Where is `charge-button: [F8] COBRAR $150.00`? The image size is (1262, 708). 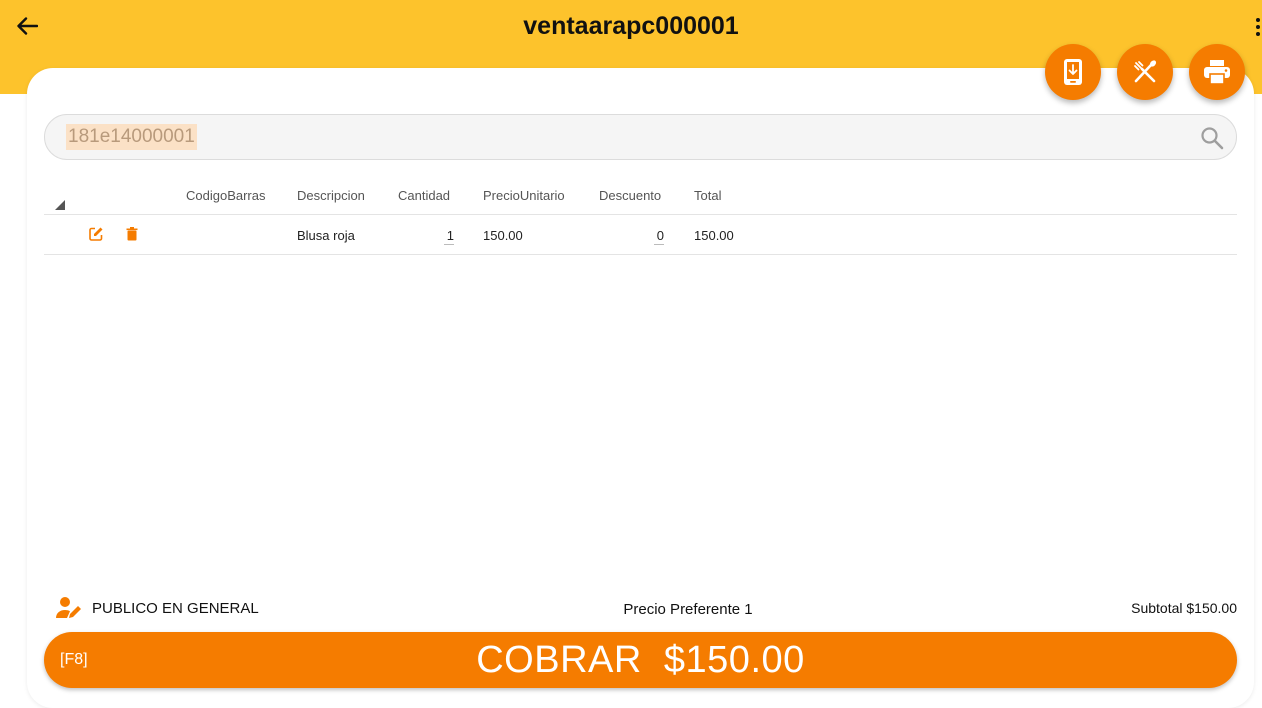
charge-button: [F8] COBRAR $150.00 is located at coordinates (640, 660).